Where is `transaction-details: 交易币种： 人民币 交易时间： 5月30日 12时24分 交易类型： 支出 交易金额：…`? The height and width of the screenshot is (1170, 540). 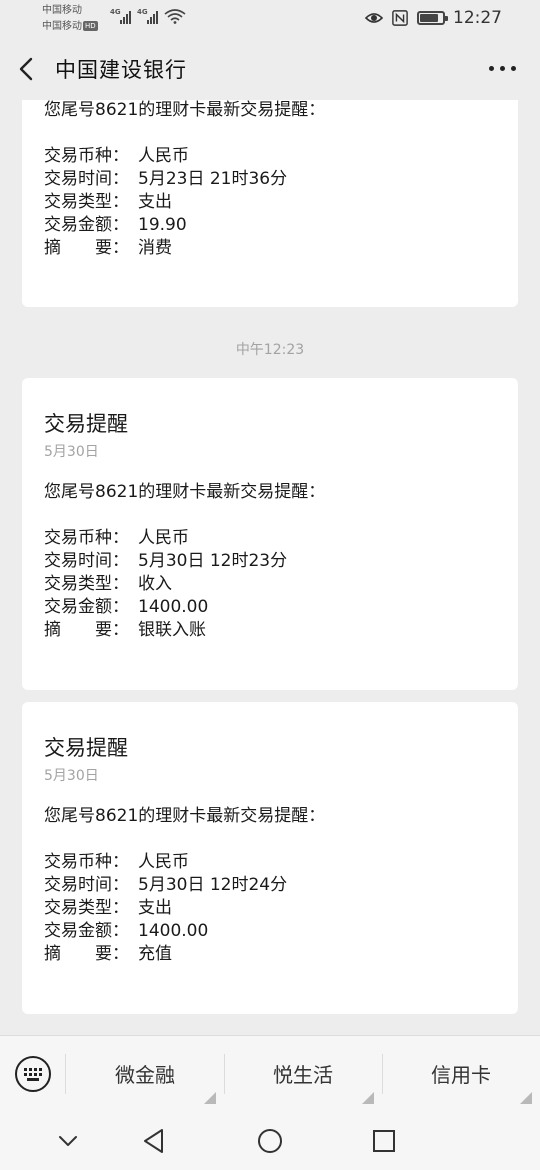 transaction-details: 交易币种： 人民币 交易时间： 5月30日 12时24分 交易类型： 支出 交易金额：… is located at coordinates (270, 908).